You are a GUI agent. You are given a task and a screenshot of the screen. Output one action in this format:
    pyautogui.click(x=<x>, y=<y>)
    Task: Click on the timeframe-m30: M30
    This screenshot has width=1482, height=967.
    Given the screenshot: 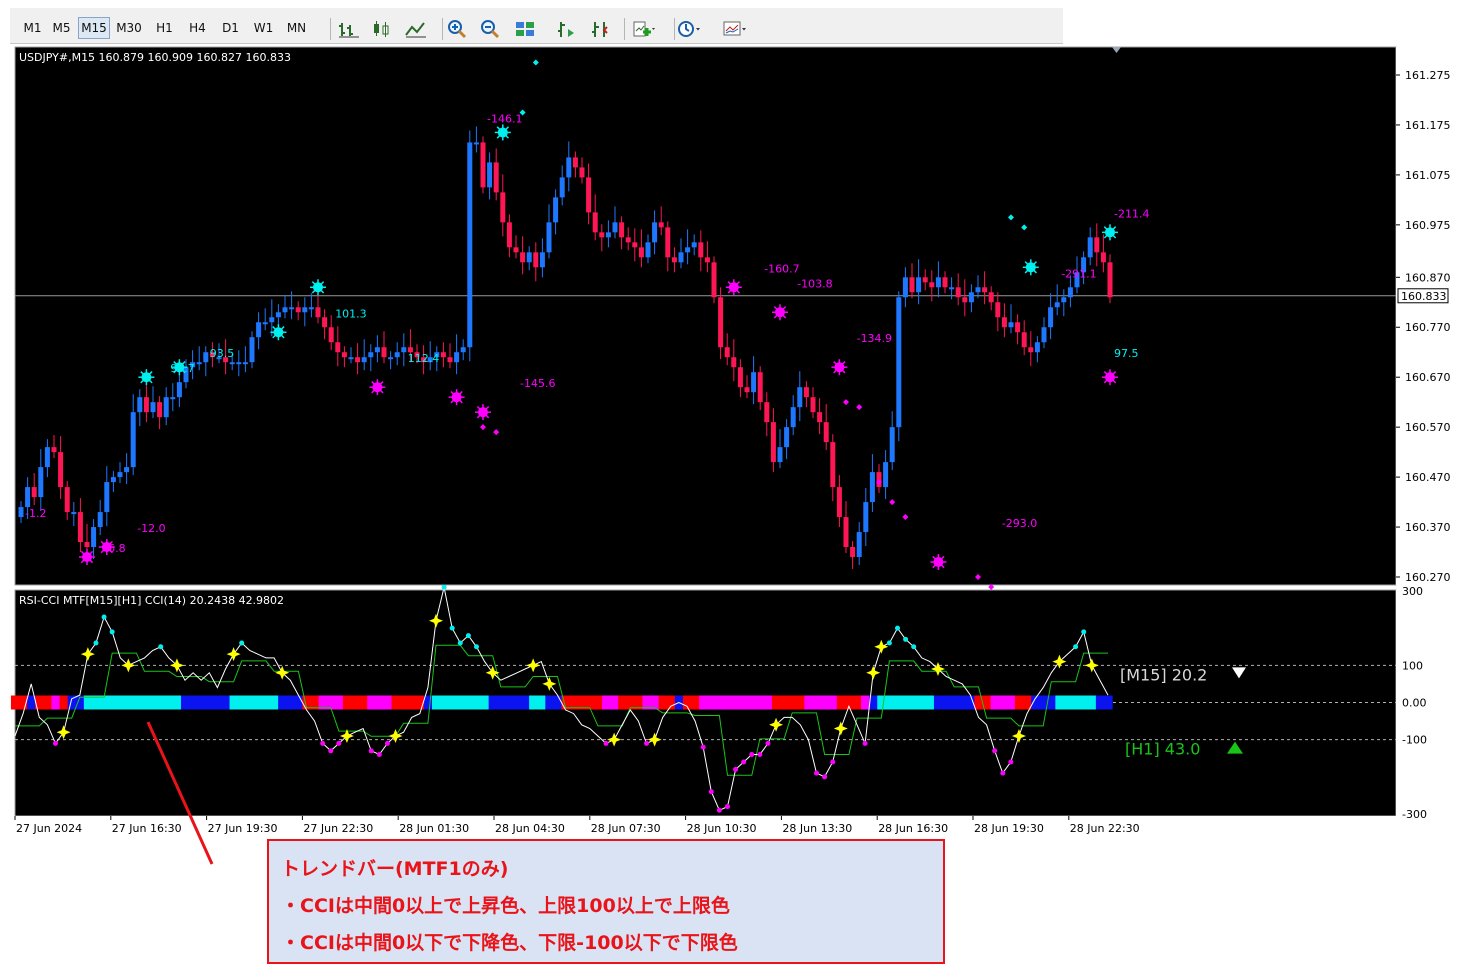 What is the action you would take?
    pyautogui.click(x=129, y=28)
    